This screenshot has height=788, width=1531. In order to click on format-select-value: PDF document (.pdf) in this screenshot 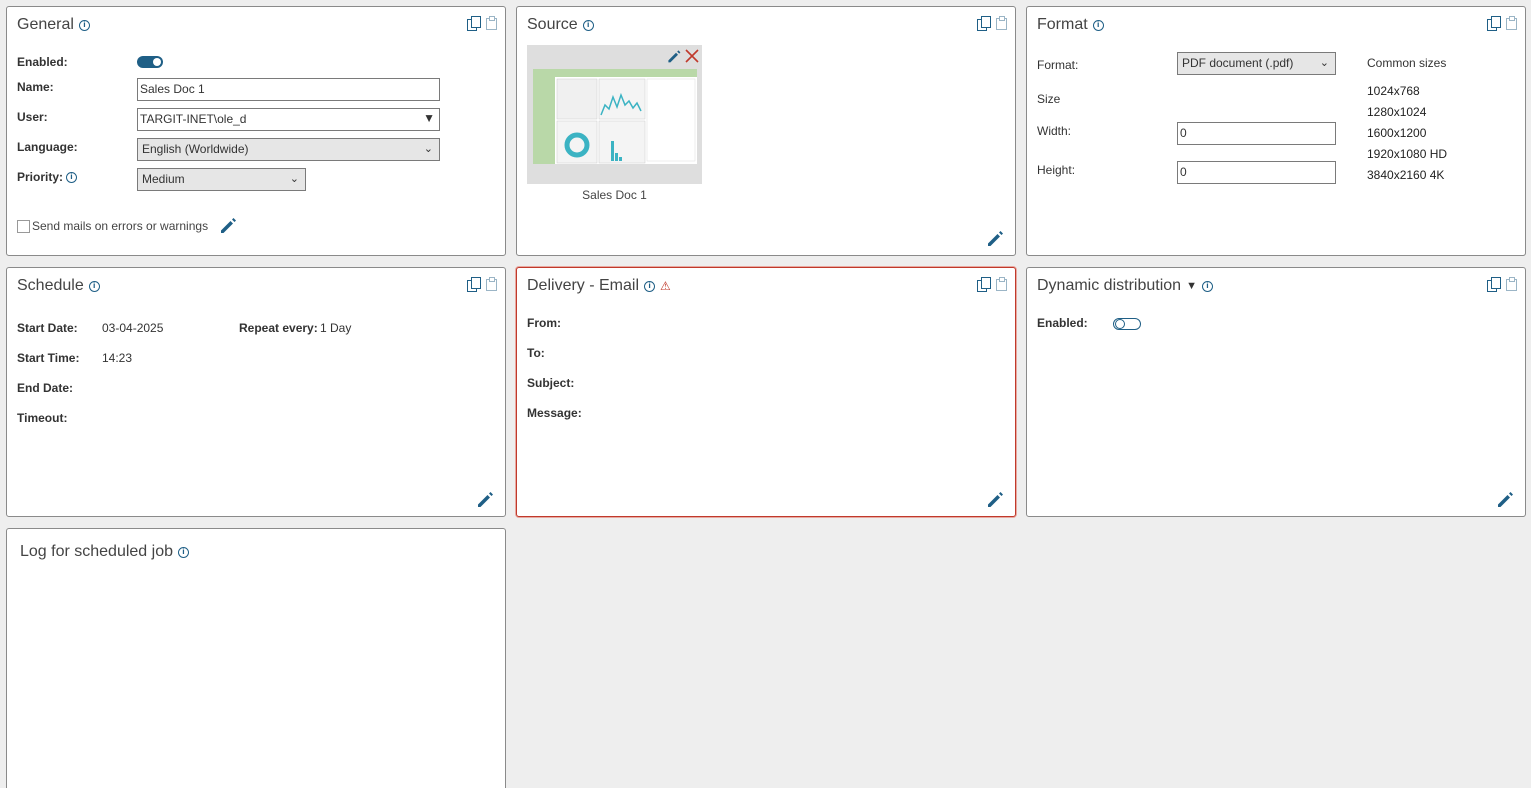, I will do `click(1238, 63)`.